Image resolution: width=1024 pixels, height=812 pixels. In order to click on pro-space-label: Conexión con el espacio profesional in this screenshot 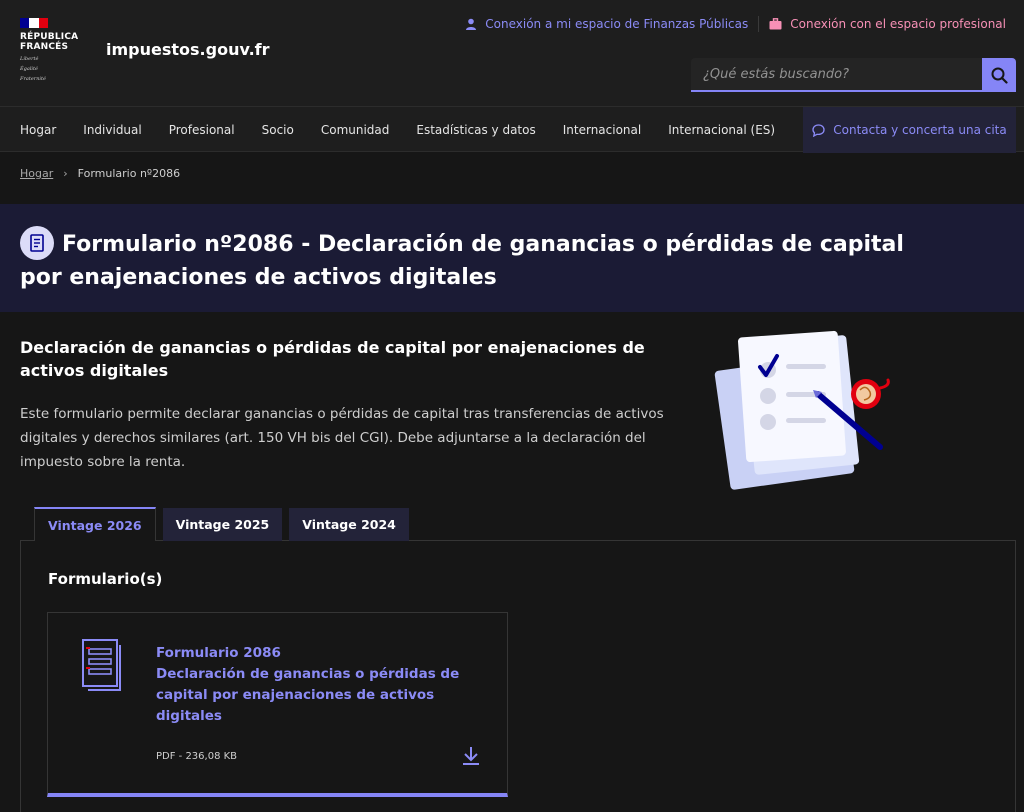, I will do `click(898, 24)`.